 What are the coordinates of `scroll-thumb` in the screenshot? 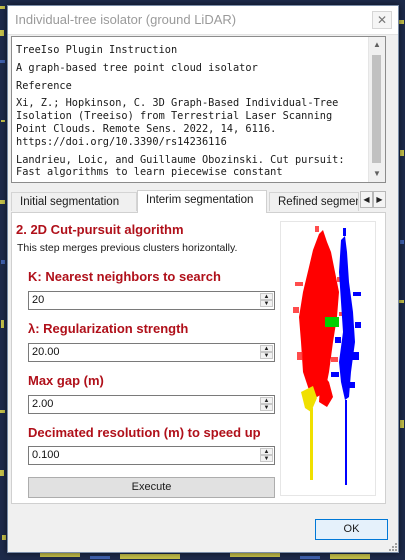 It's located at (376, 109).